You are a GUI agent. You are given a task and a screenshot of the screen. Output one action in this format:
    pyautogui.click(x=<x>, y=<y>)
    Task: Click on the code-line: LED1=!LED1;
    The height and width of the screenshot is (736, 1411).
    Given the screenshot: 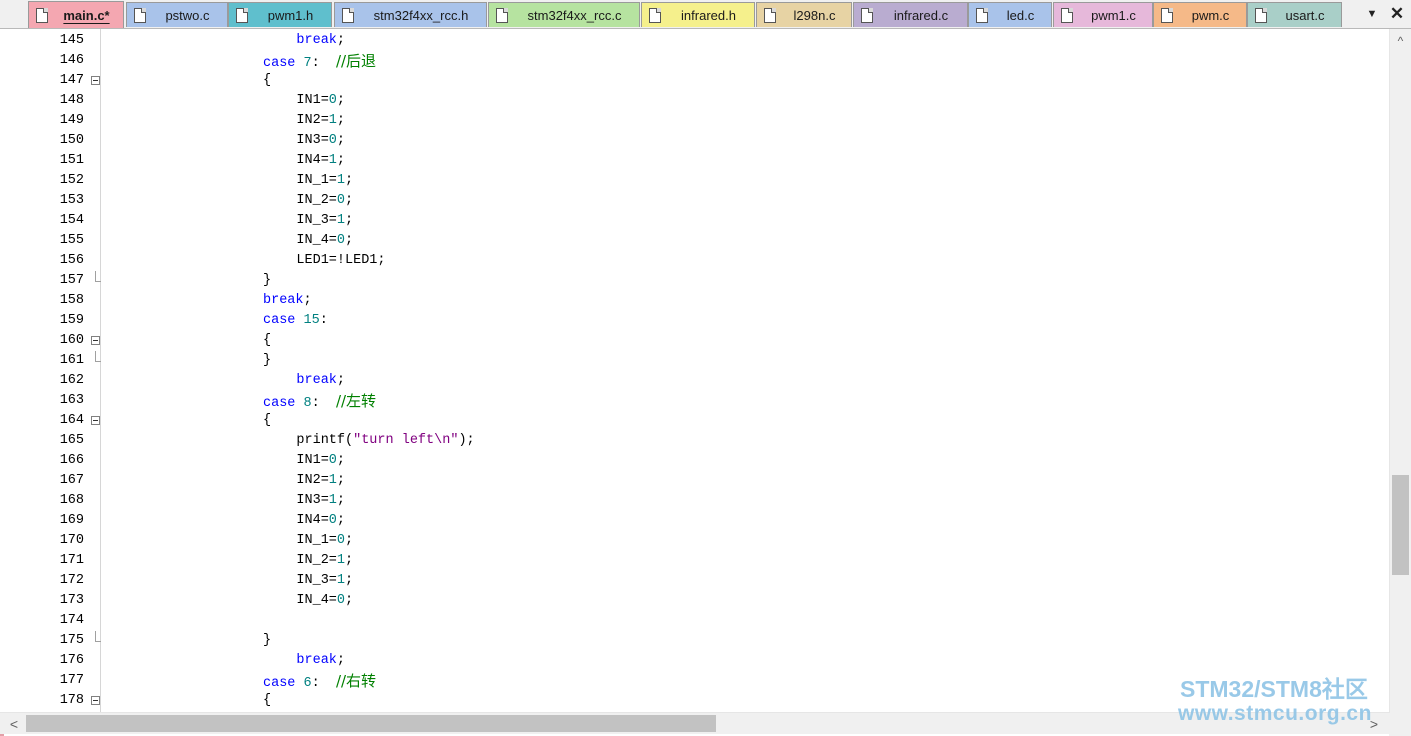 What is the action you would take?
    pyautogui.click(x=340, y=261)
    